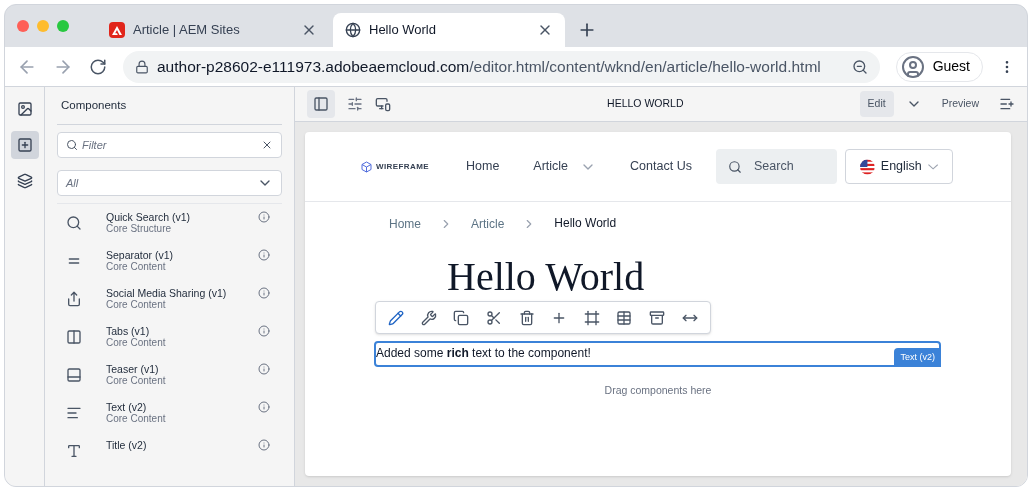  I want to click on url-path: /editor.html/content/wknd/en/article/hello-world.html, so click(645, 66).